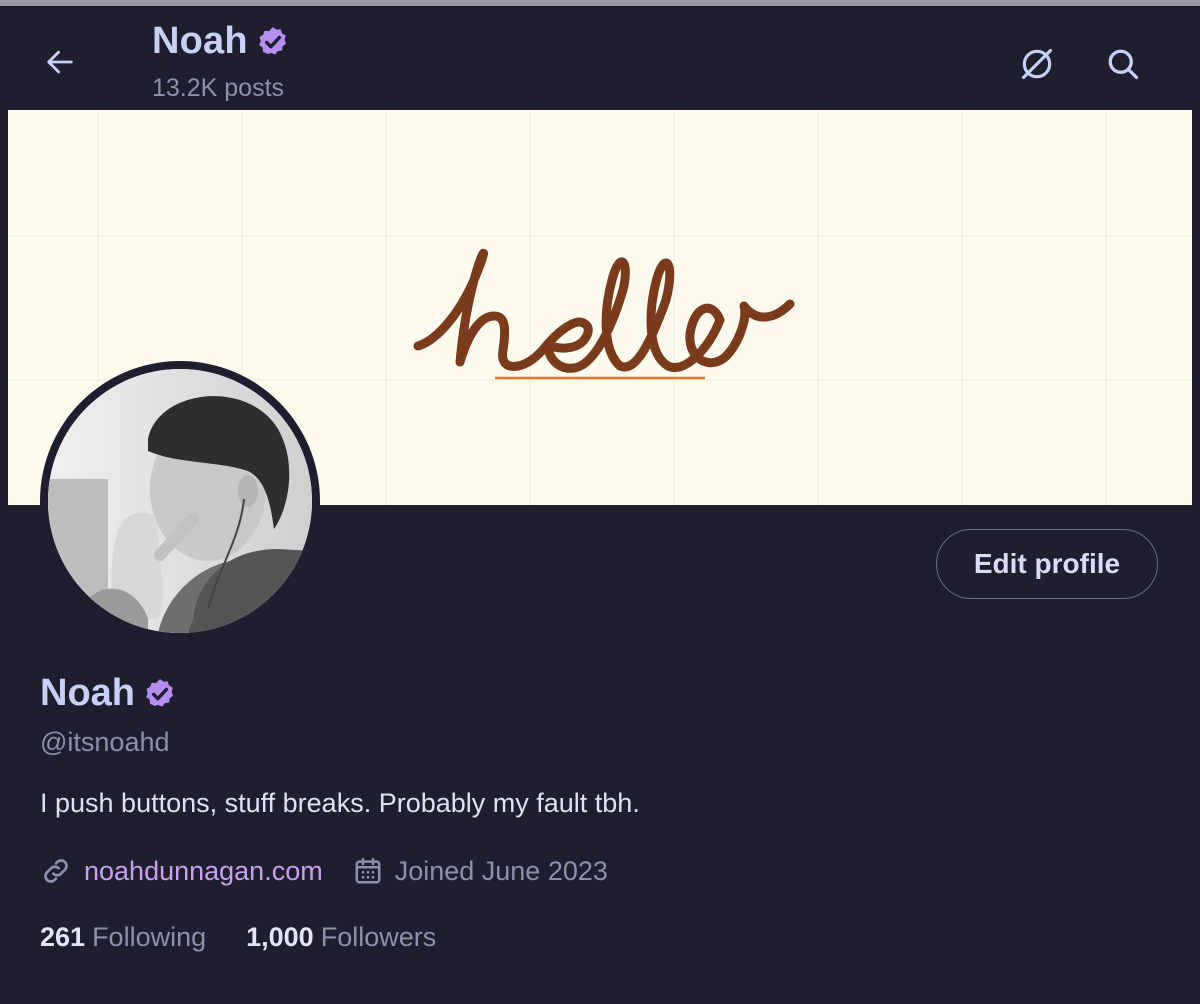  I want to click on edit-profile-button: Edit profile, so click(1047, 564).